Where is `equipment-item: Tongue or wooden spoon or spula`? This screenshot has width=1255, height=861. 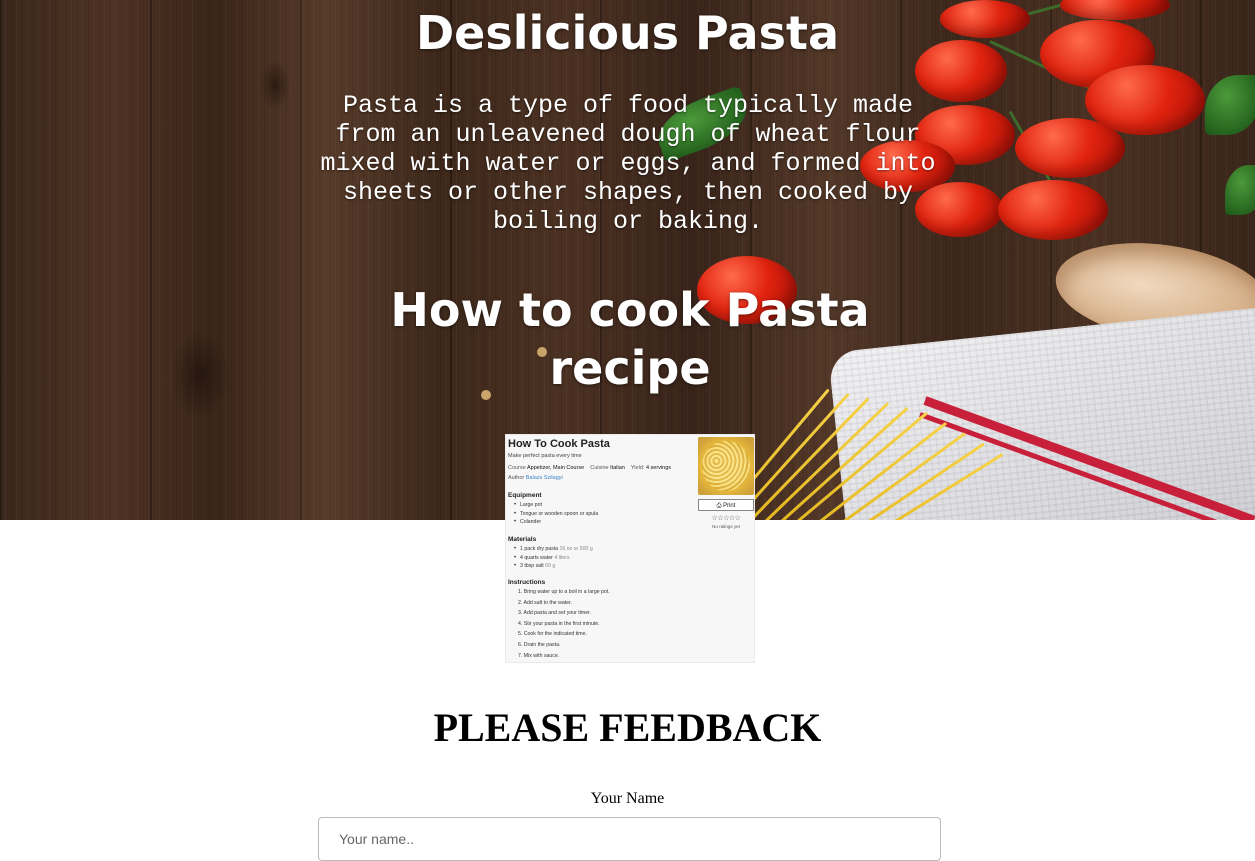 equipment-item: Tongue or wooden spoon or spula is located at coordinates (553, 514).